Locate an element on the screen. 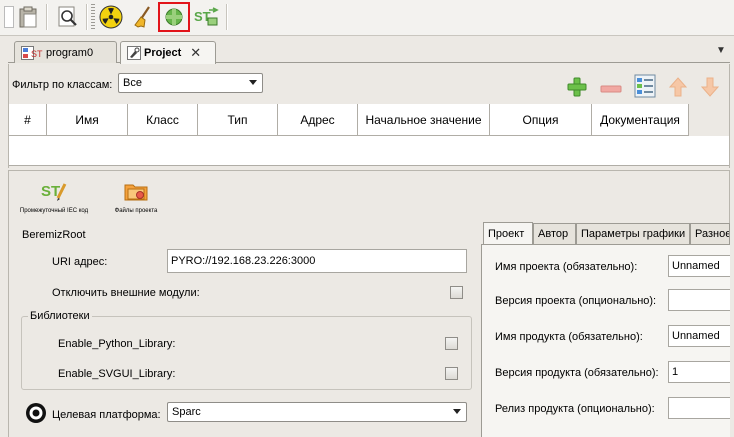 The width and height of the screenshot is (734, 437). libraries-group-title: Библиотеки is located at coordinates (60, 316).